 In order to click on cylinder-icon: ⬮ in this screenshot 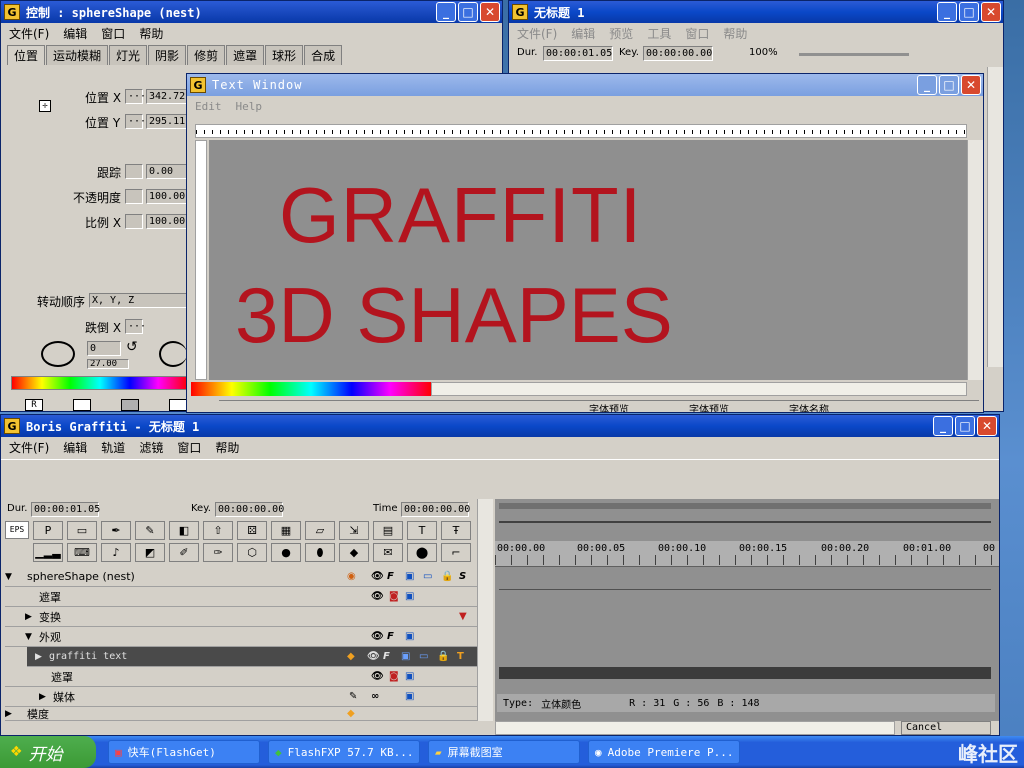, I will do `click(320, 552)`.